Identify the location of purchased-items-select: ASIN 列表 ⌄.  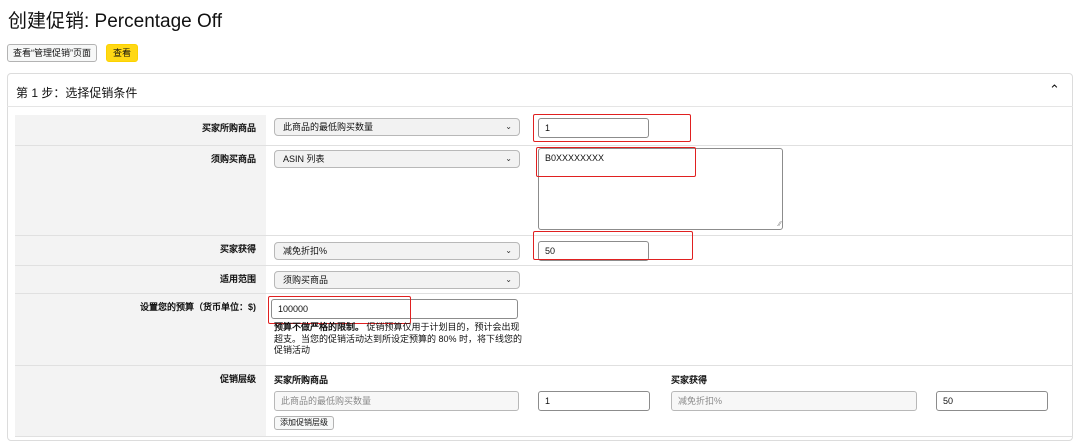
(397, 159).